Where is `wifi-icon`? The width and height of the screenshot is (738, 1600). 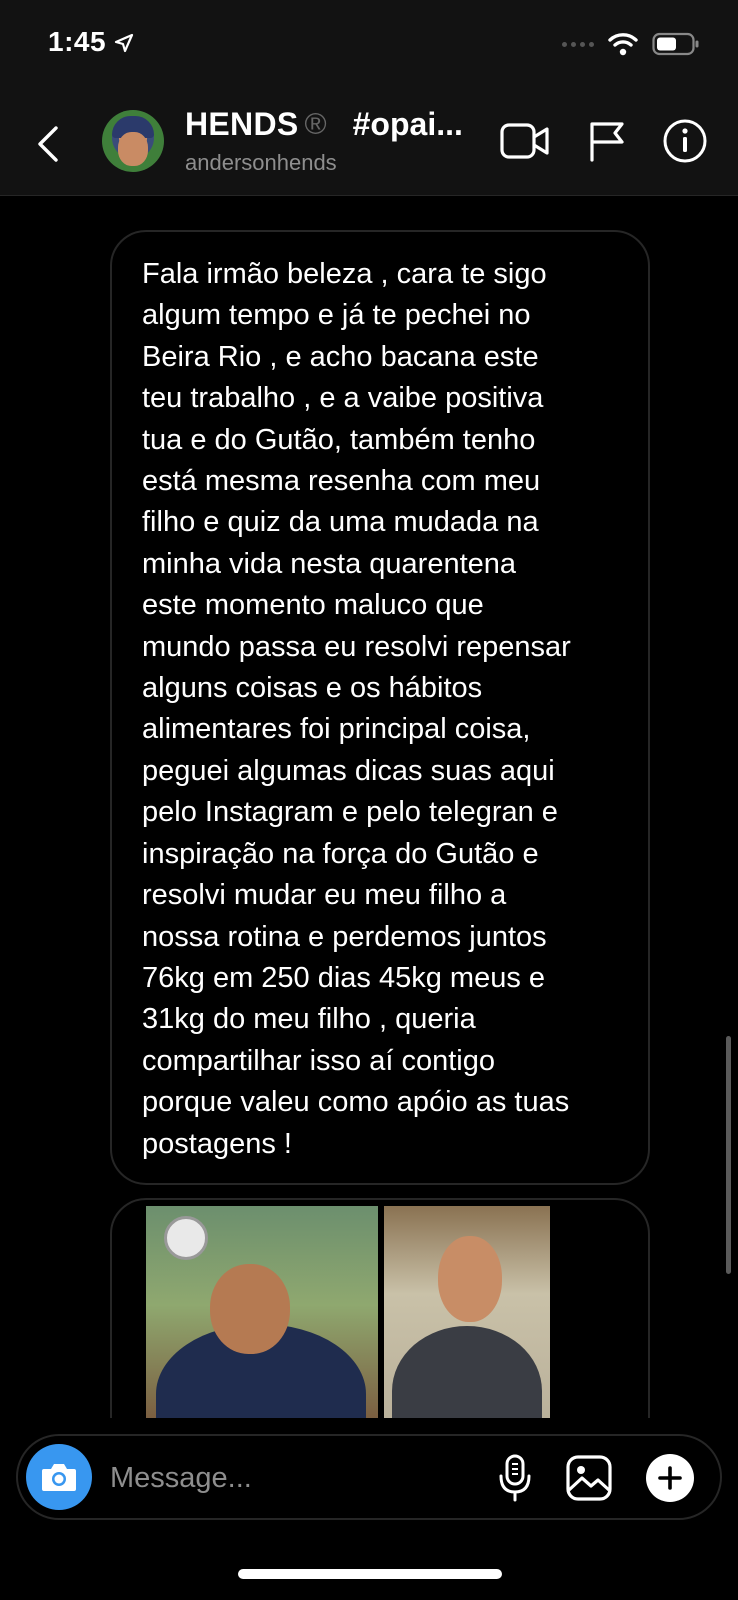
wifi-icon is located at coordinates (623, 44).